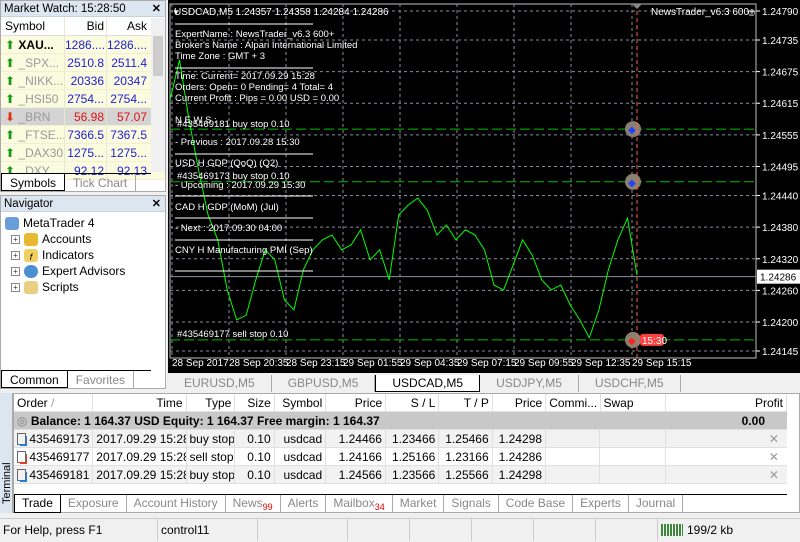  What do you see at coordinates (301, 402) in the screenshot?
I see `col-header: Symbol` at bounding box center [301, 402].